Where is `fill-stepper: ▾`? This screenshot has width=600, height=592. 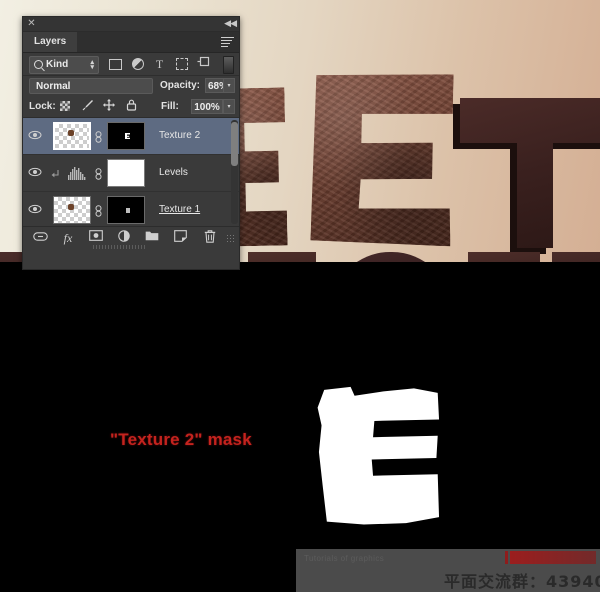 fill-stepper: ▾ is located at coordinates (229, 106).